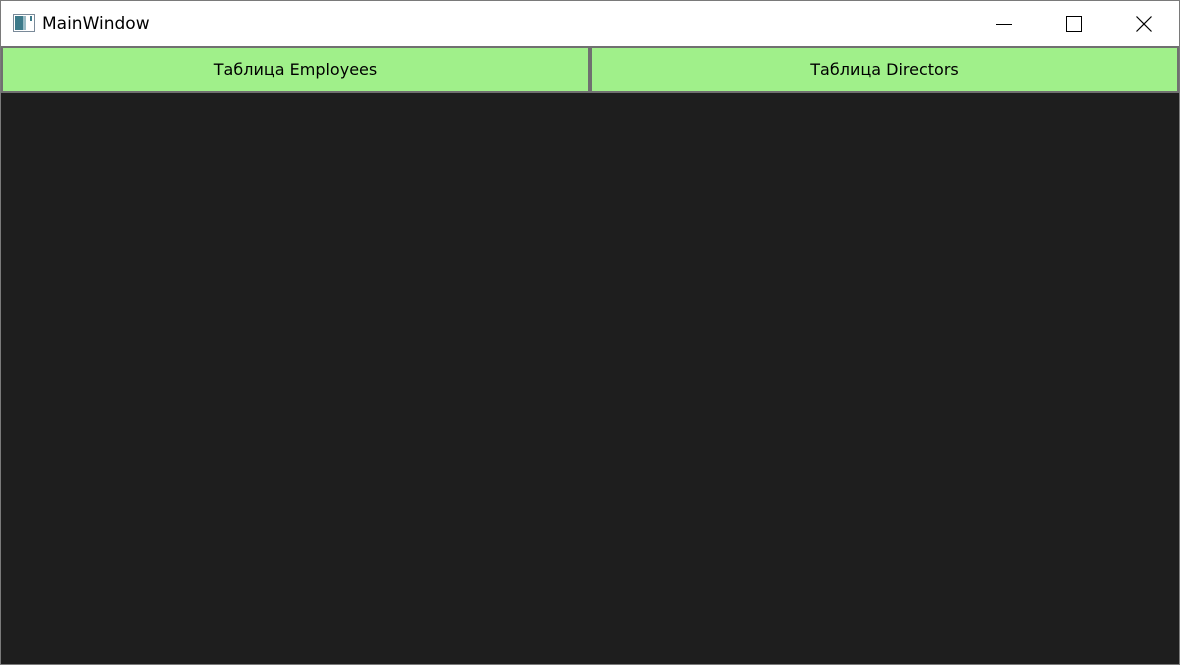 The height and width of the screenshot is (665, 1180). I want to click on directors-table-button: Таблица Directors, so click(884, 69).